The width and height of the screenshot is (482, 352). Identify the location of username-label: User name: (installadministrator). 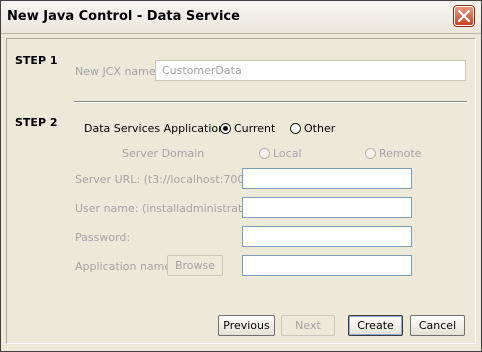
(166, 208).